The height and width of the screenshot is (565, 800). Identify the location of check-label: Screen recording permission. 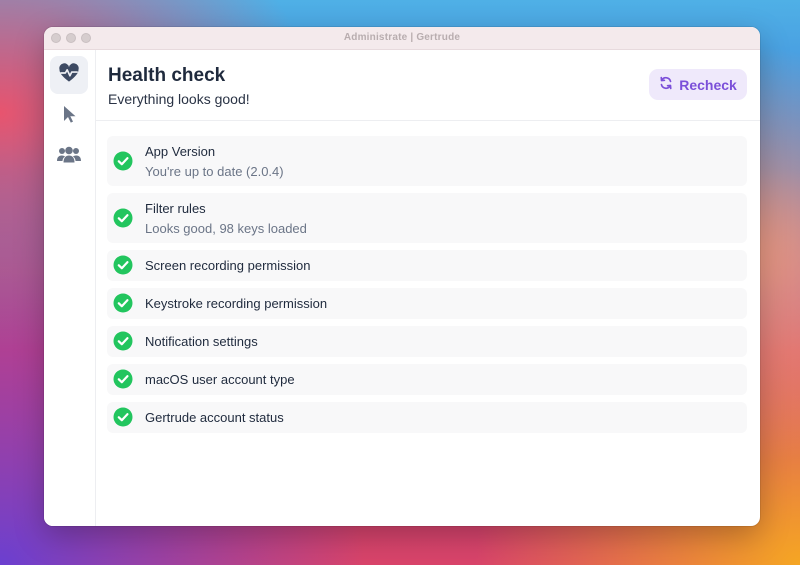
(228, 265).